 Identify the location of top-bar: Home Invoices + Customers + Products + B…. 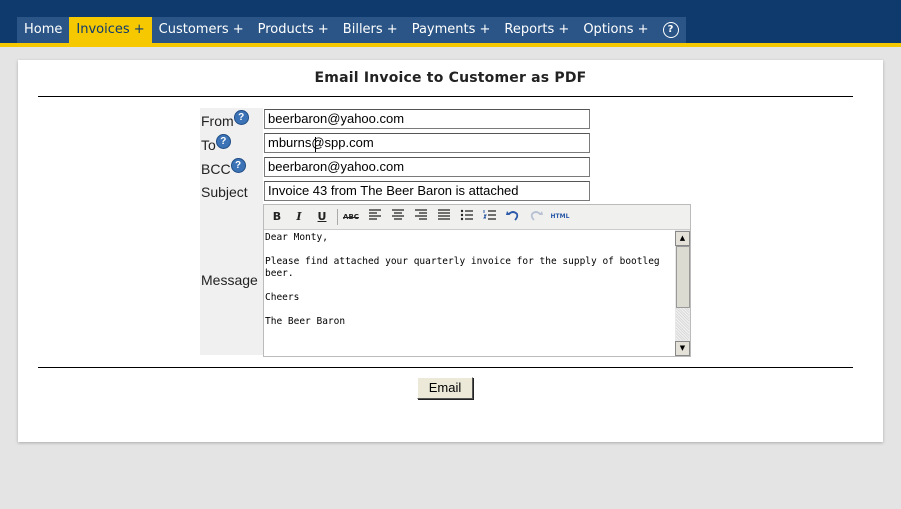
(450, 21).